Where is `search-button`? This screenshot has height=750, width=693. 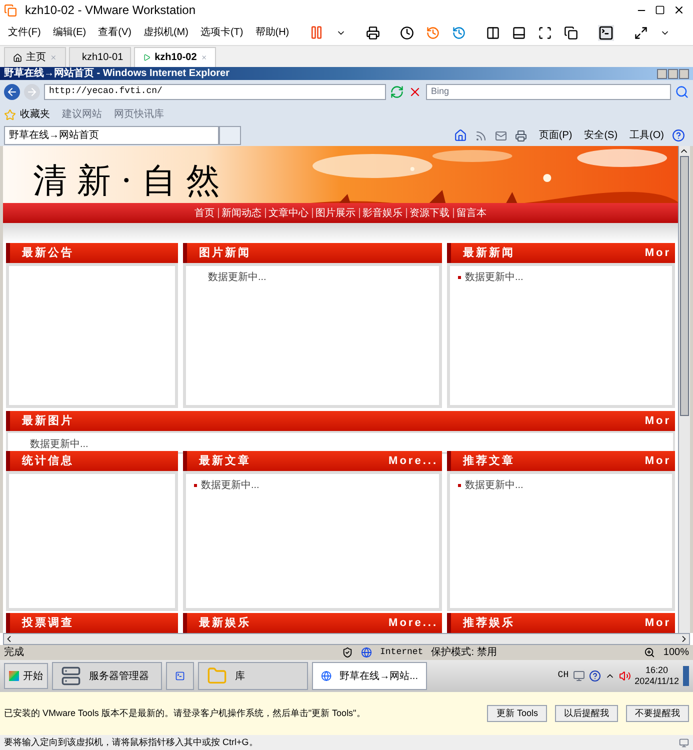
search-button is located at coordinates (682, 92).